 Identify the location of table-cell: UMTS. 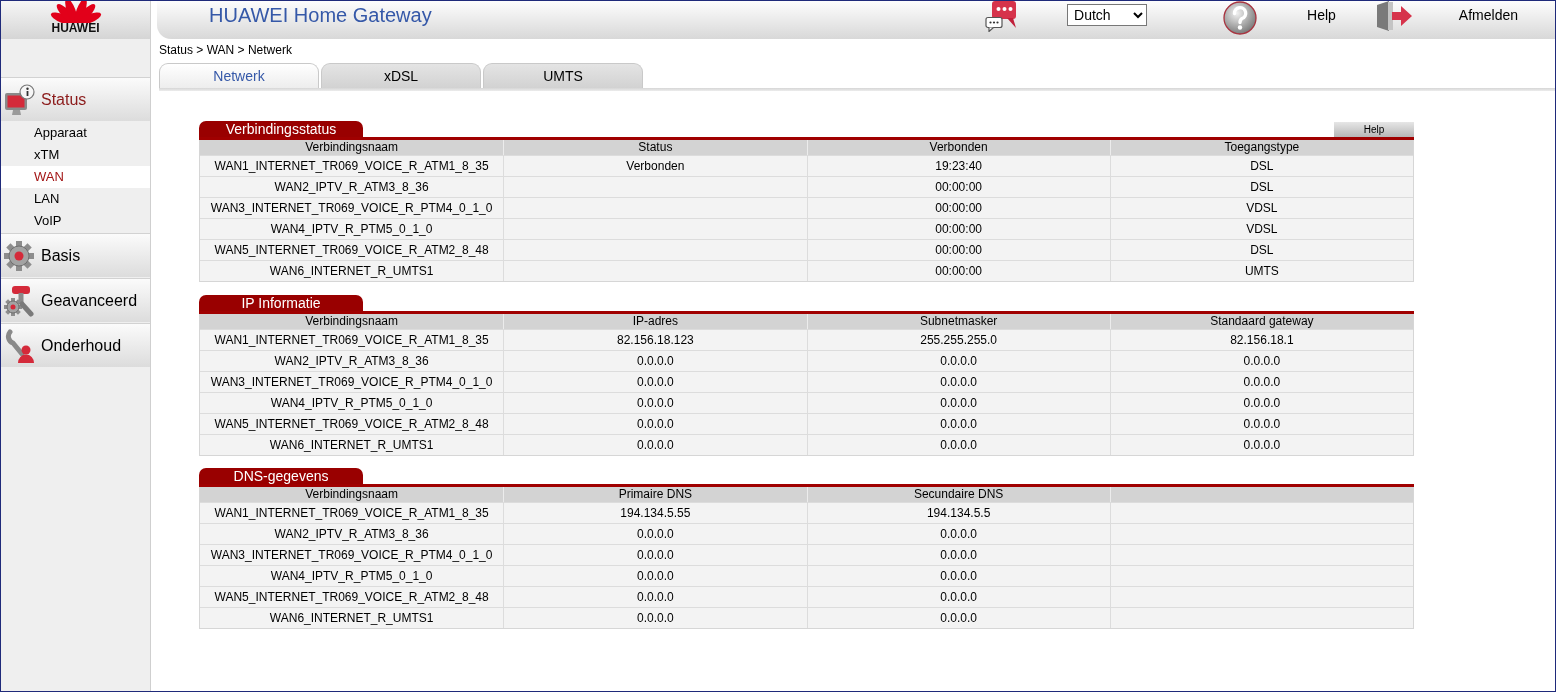
(1261, 271).